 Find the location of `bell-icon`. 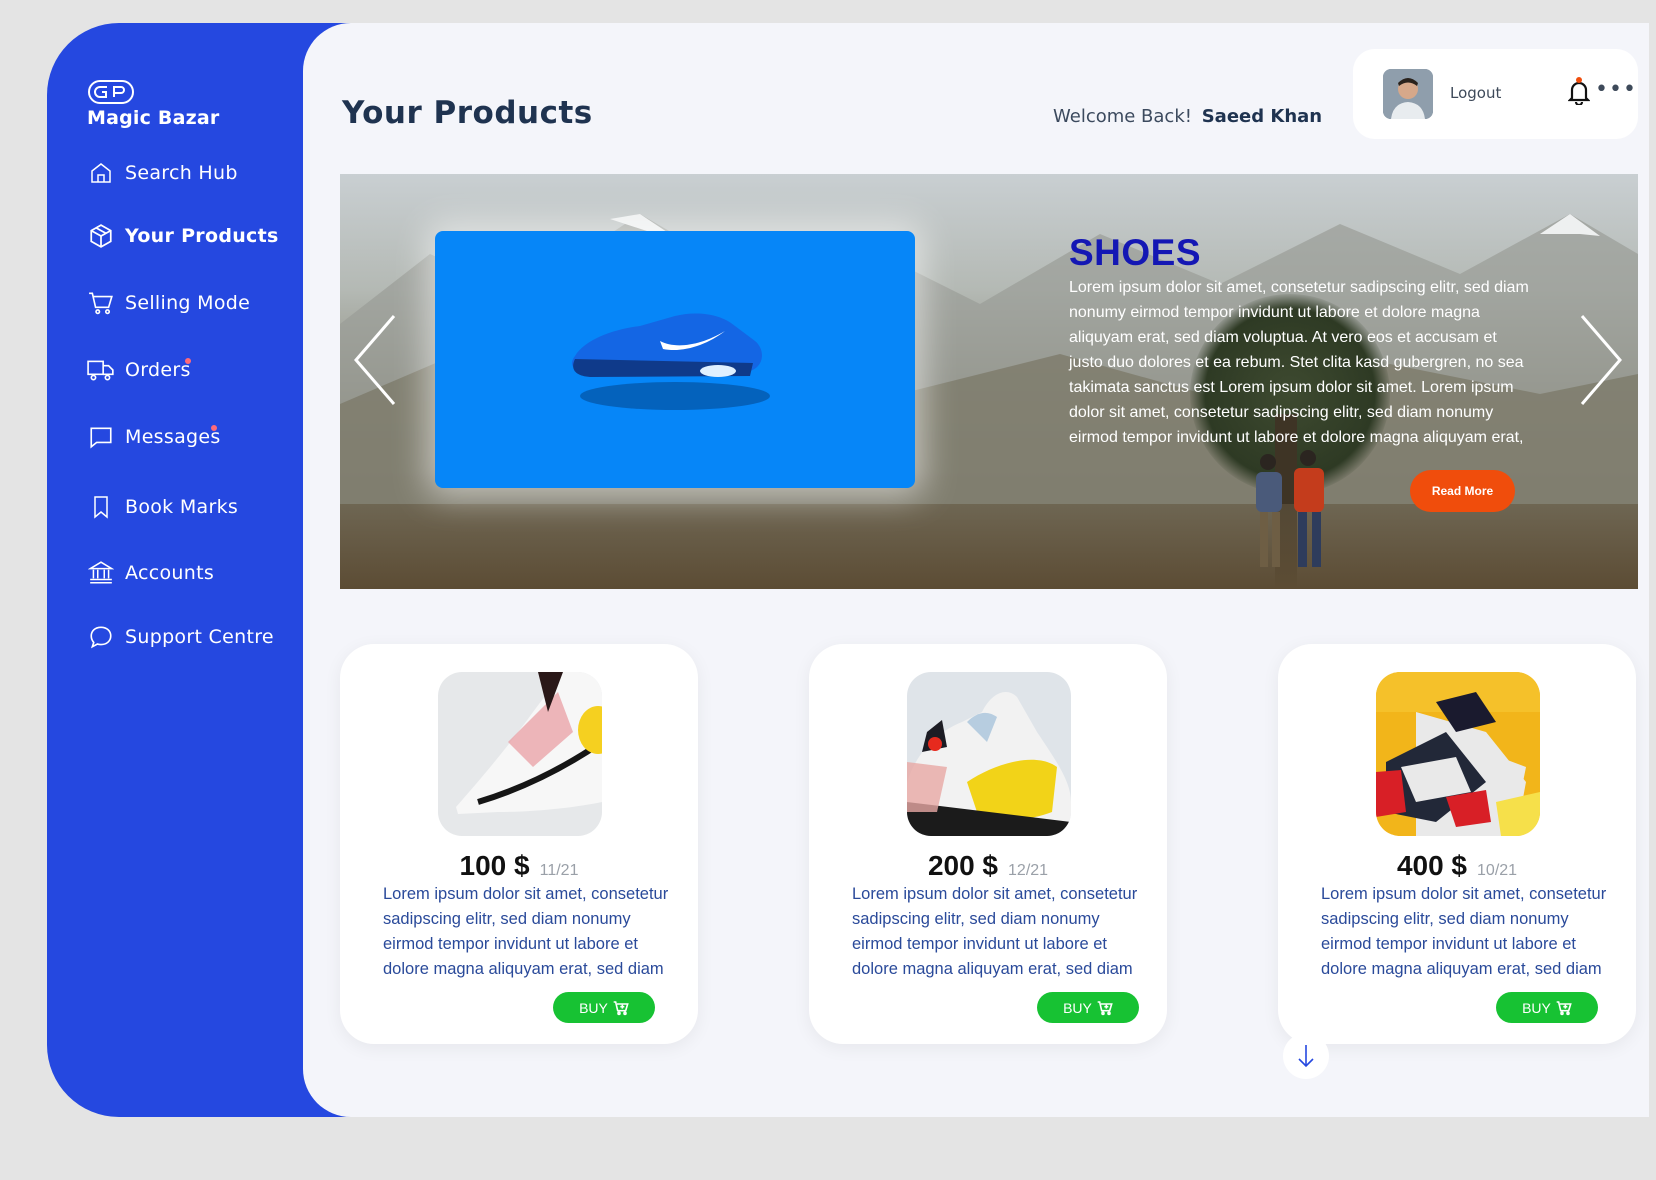

bell-icon is located at coordinates (1579, 93).